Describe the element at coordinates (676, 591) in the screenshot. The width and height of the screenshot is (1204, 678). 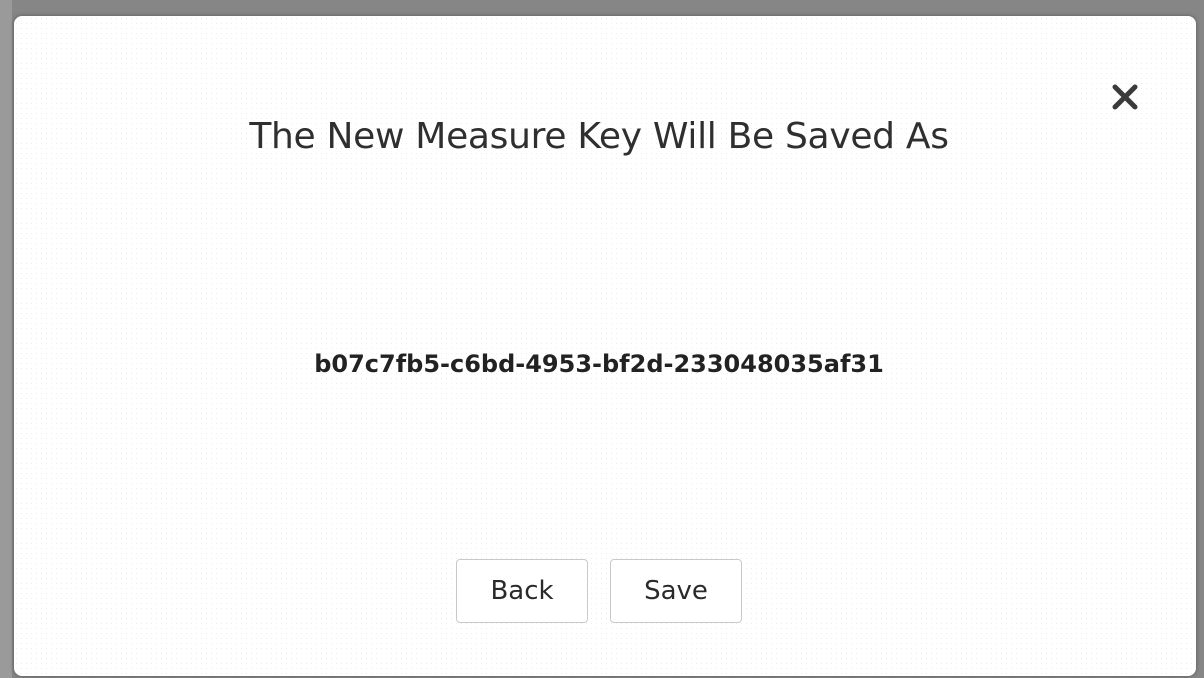
I see `save-button: Save` at that location.